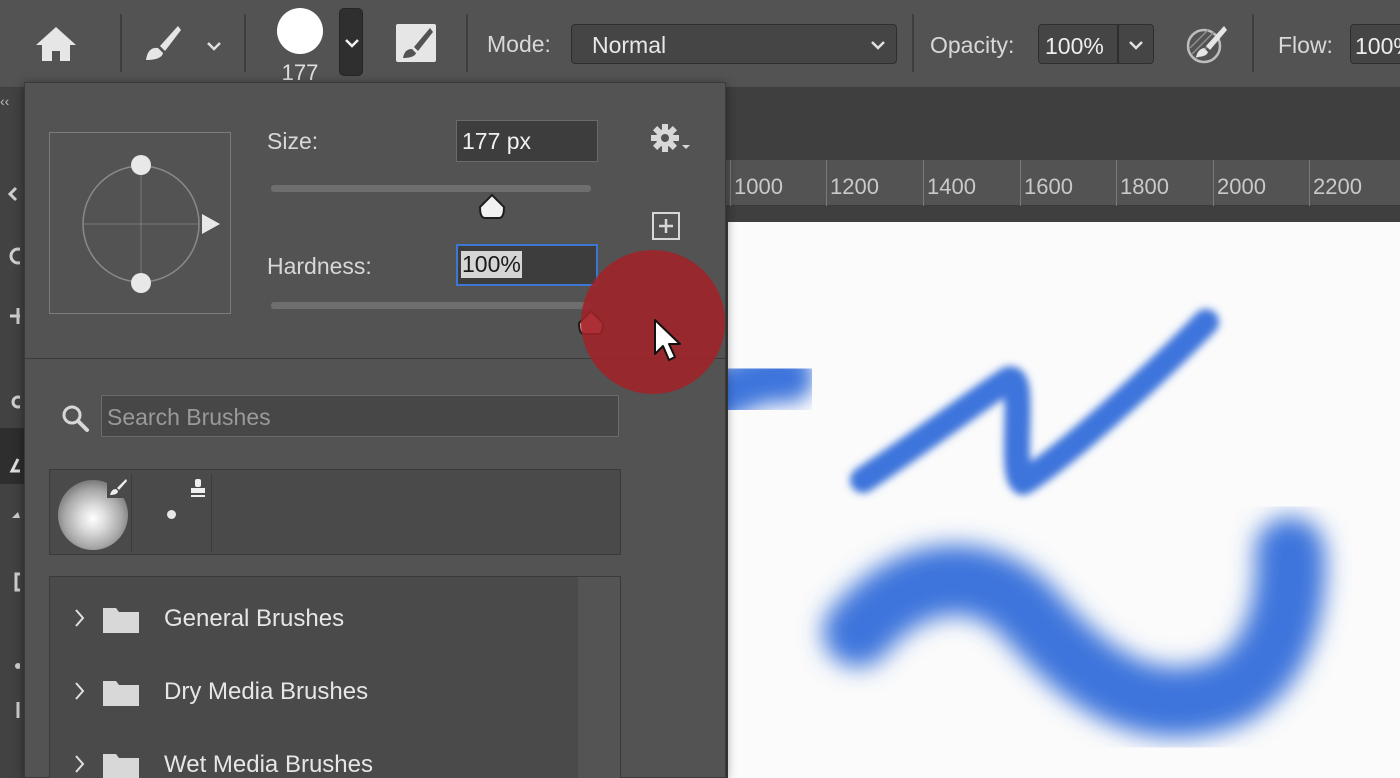 Image resolution: width=1400 pixels, height=778 pixels. What do you see at coordinates (319, 266) in the screenshot?
I see `hardness-label: Hardness:` at bounding box center [319, 266].